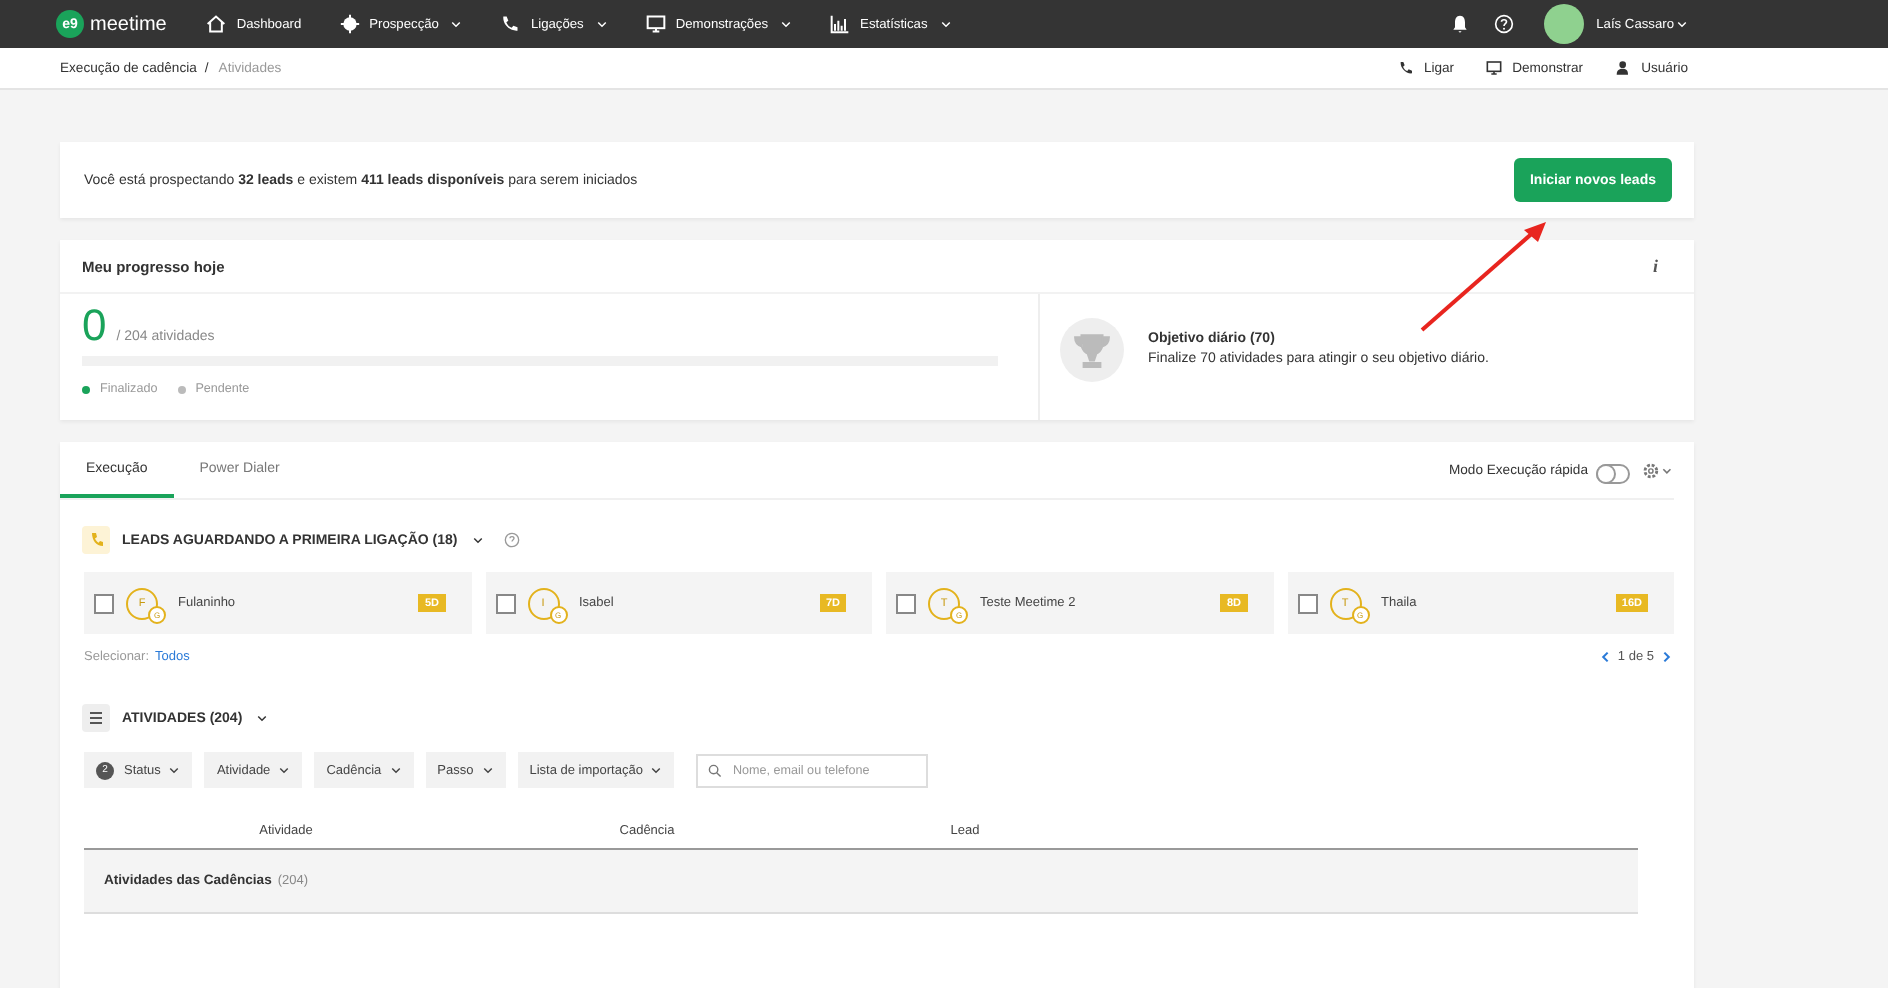 The image size is (1888, 988). What do you see at coordinates (216, 24) in the screenshot?
I see `home-icon` at bounding box center [216, 24].